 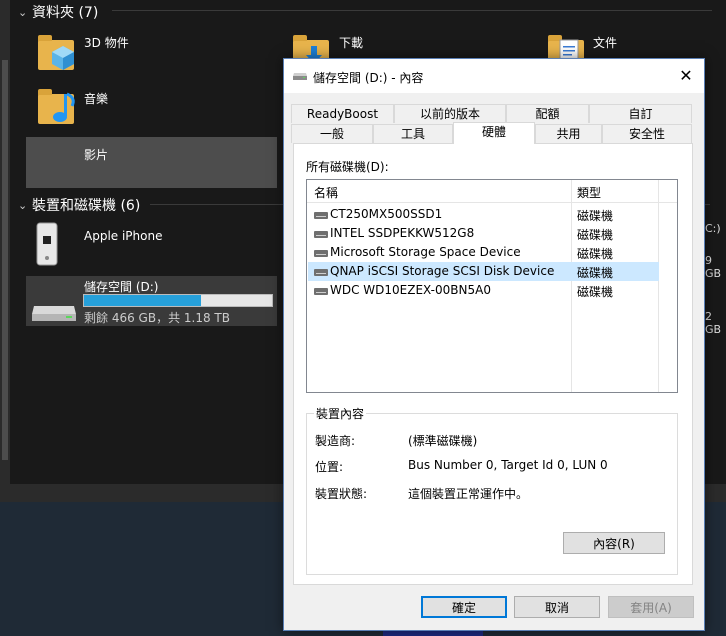 What do you see at coordinates (64, 107) in the screenshot?
I see `music-note-icon` at bounding box center [64, 107].